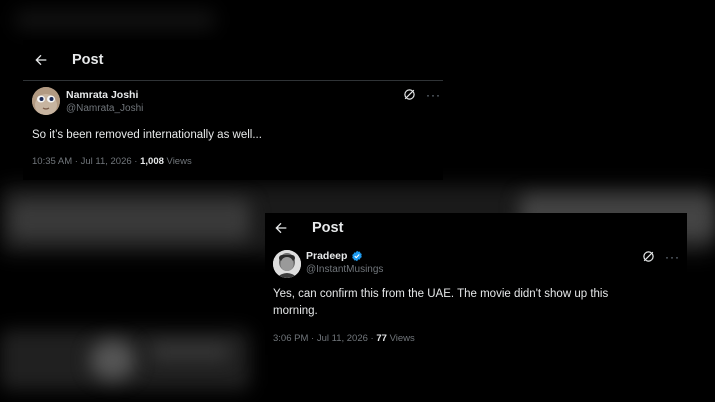  Describe the element at coordinates (233, 80) in the screenshot. I see `divider` at that location.